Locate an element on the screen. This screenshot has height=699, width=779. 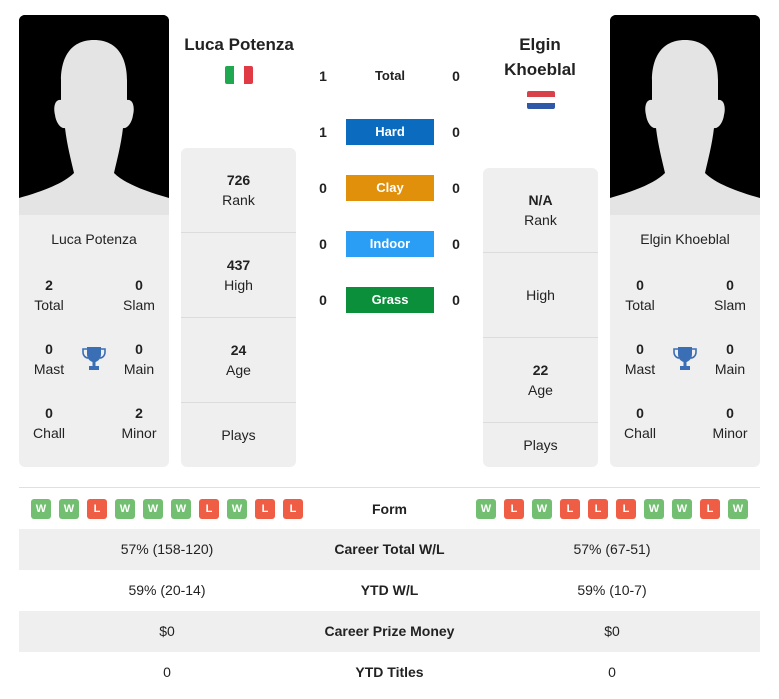
stat-age: 24 Age is located at coordinates (238, 360).